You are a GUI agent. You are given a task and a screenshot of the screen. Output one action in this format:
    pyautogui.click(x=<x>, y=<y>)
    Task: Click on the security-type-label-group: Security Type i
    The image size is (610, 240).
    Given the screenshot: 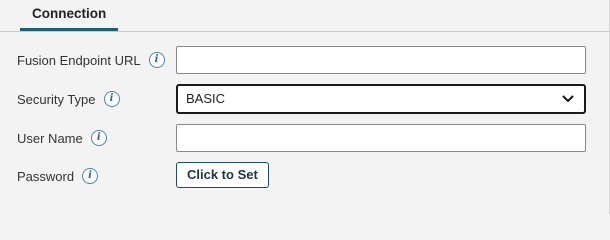 What is the action you would take?
    pyautogui.click(x=68, y=99)
    